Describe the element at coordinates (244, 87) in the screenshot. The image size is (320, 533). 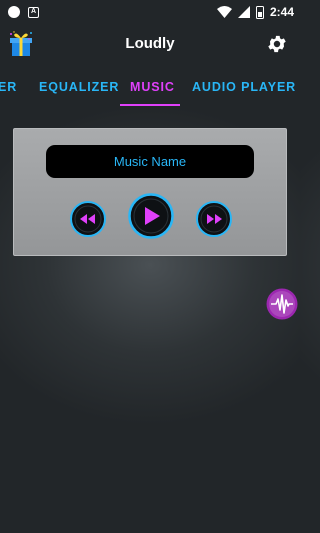
I see `tab-audio-player: AUDIO PLAYER` at that location.